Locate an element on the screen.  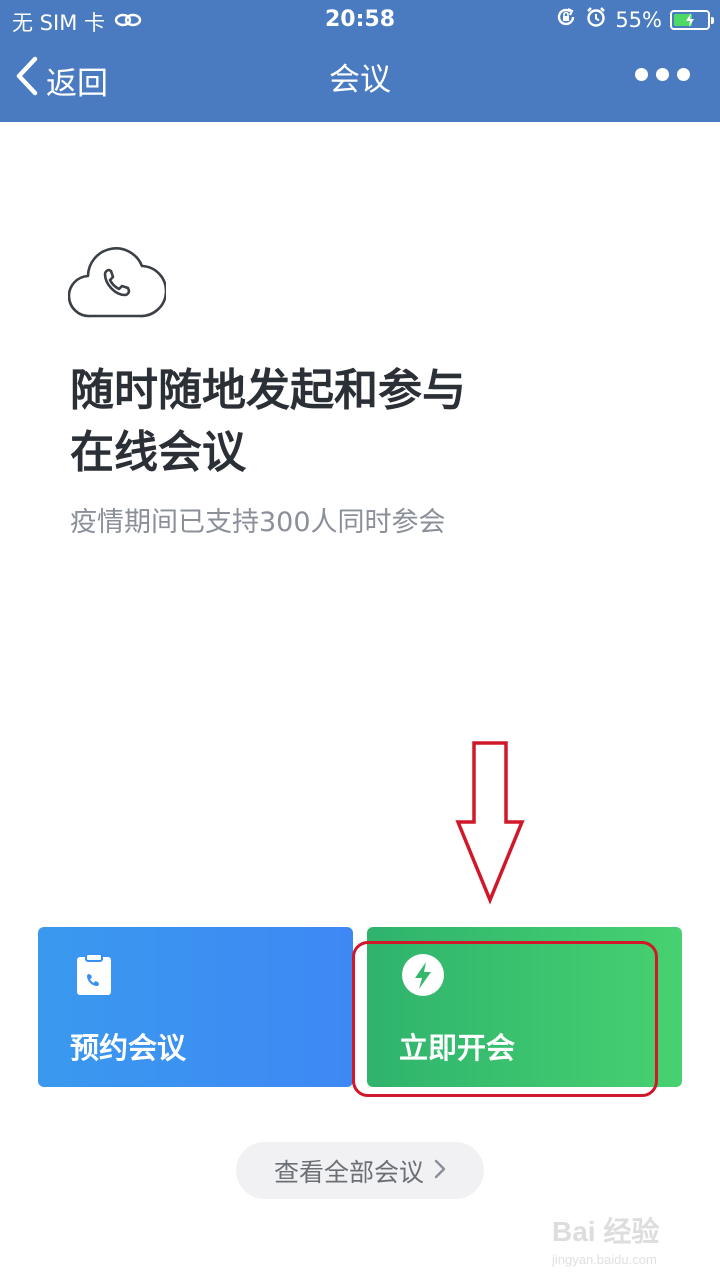
headline-line-2: 在线会议 is located at coordinates (158, 452).